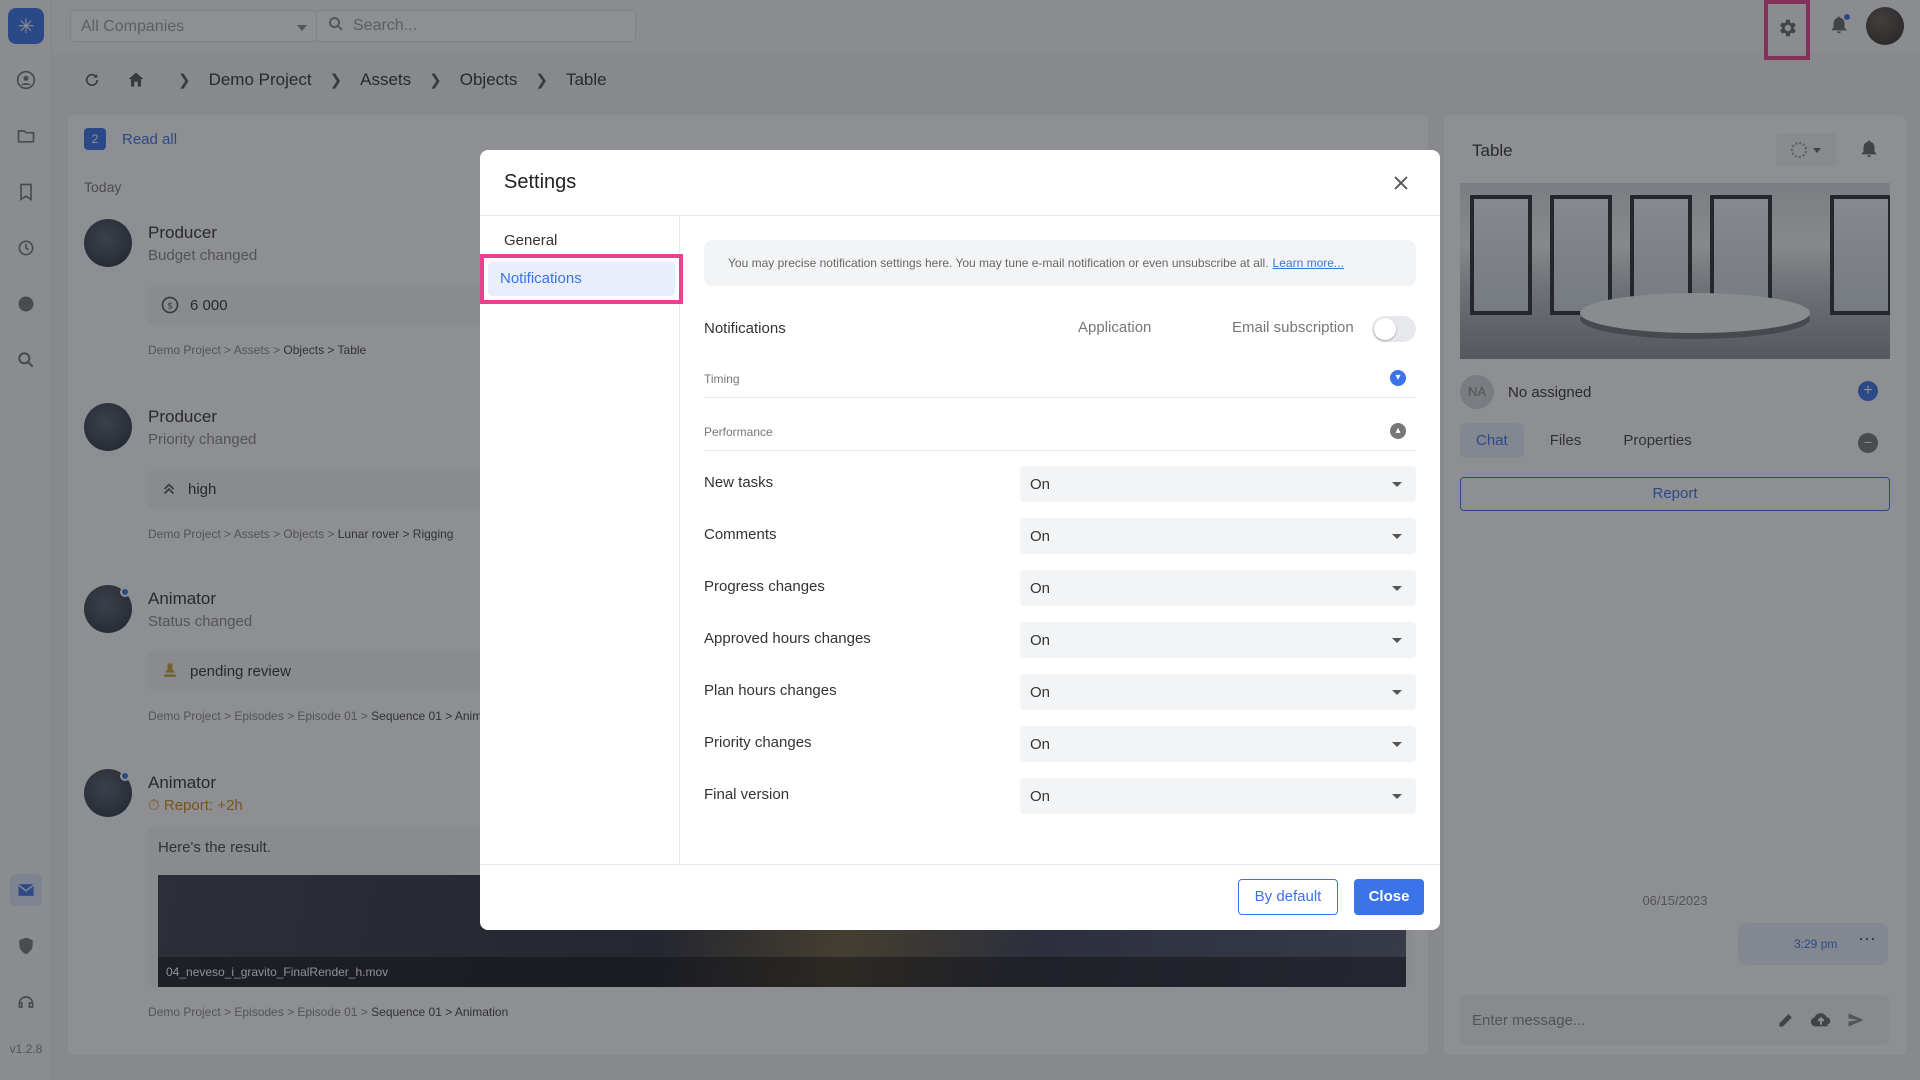 Image resolution: width=1920 pixels, height=1080 pixels. What do you see at coordinates (747, 794) in the screenshot?
I see `setting-label: Final version` at bounding box center [747, 794].